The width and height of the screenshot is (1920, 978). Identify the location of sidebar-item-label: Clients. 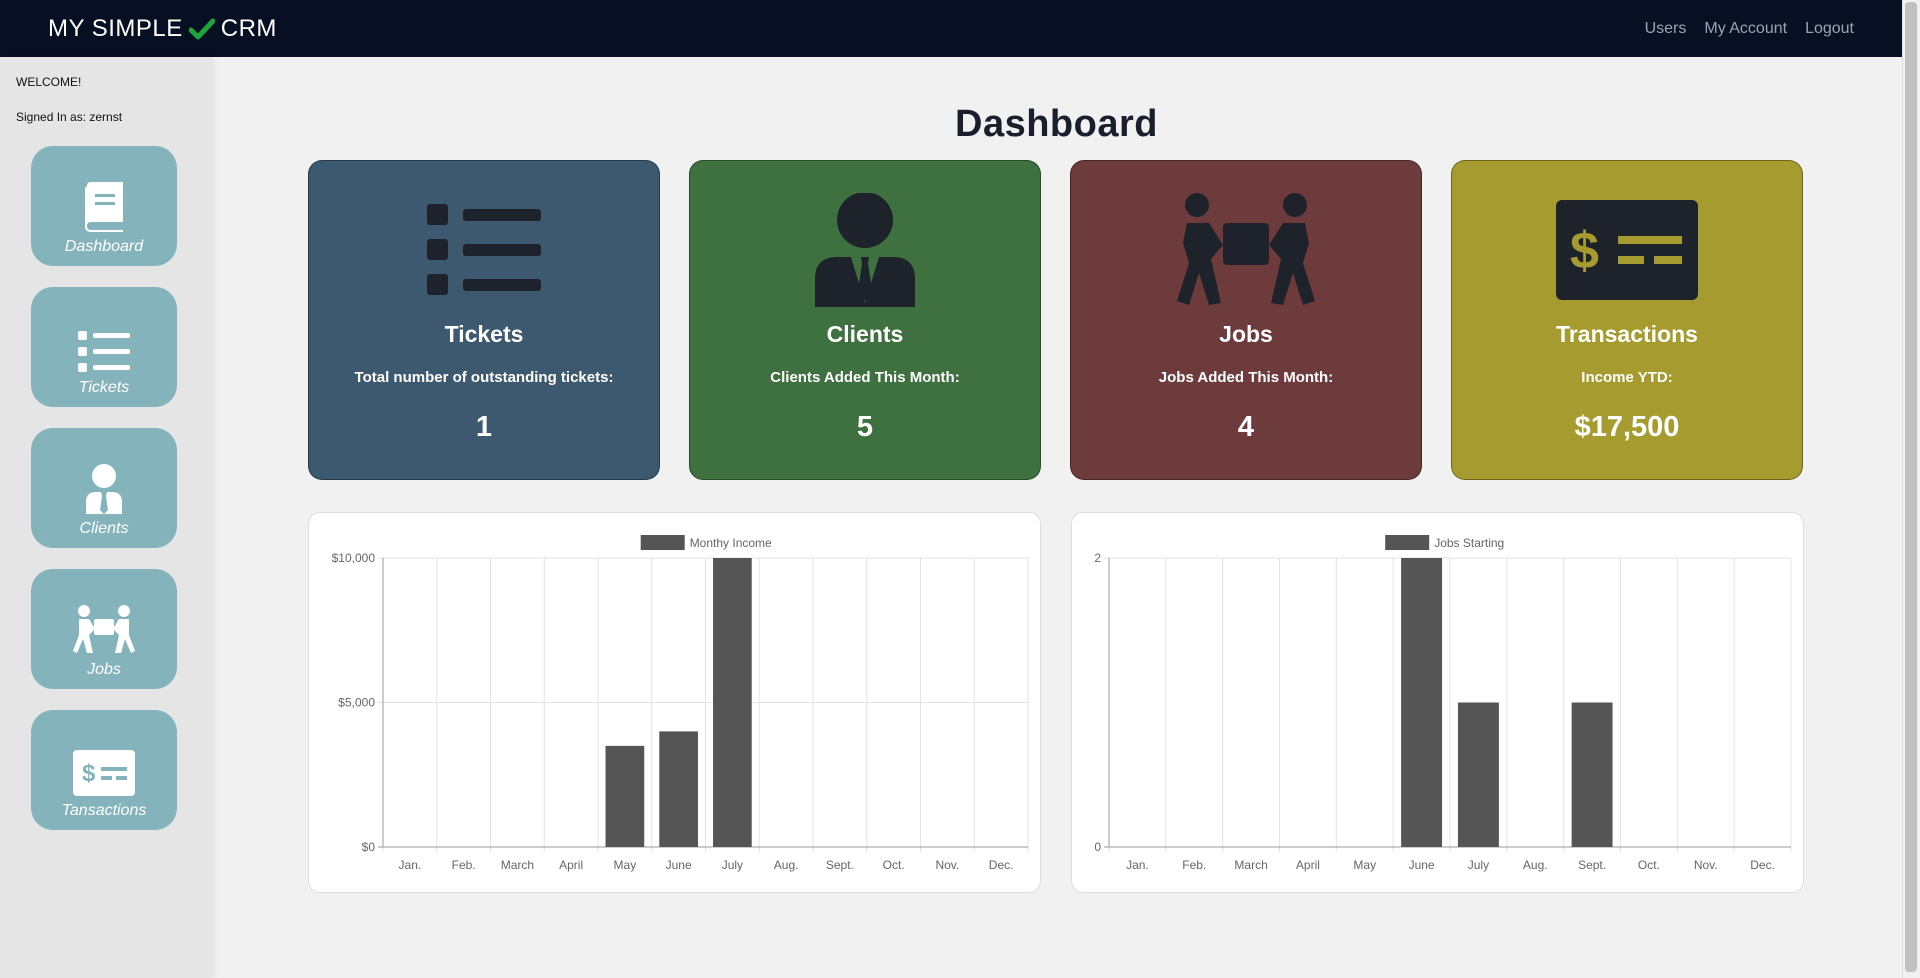
(104, 528).